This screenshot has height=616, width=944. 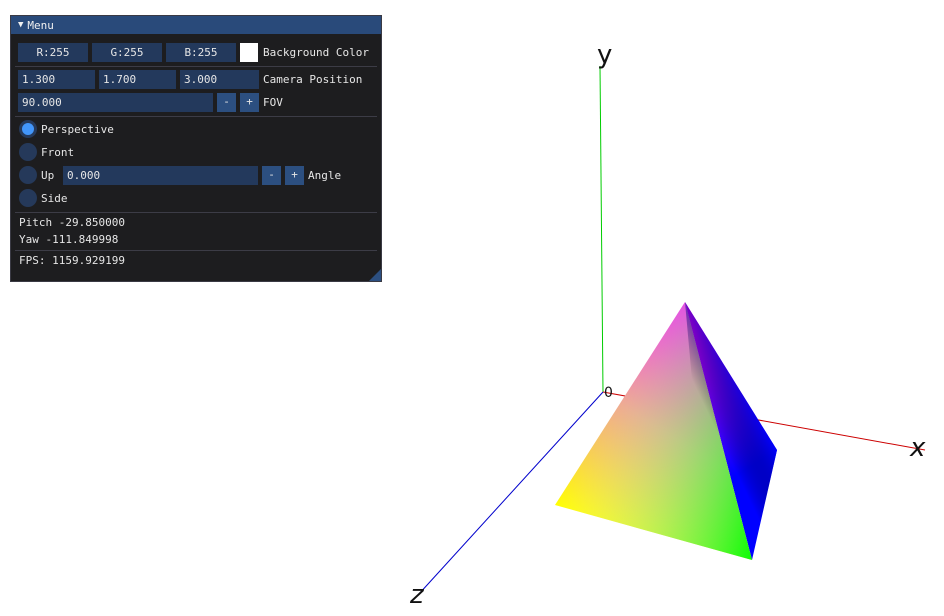 What do you see at coordinates (325, 175) in the screenshot?
I see `angle-label: Angle` at bounding box center [325, 175].